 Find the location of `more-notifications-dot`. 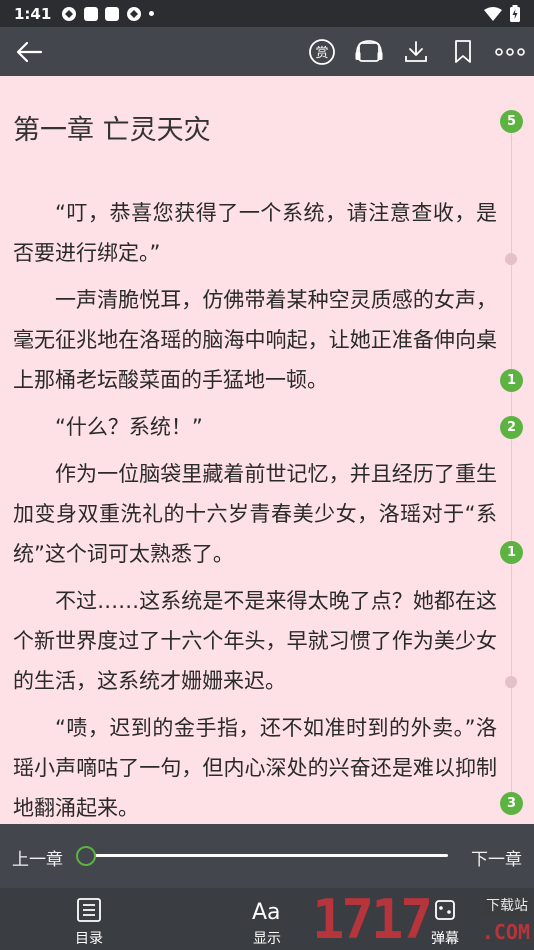

more-notifications-dot is located at coordinates (152, 13).